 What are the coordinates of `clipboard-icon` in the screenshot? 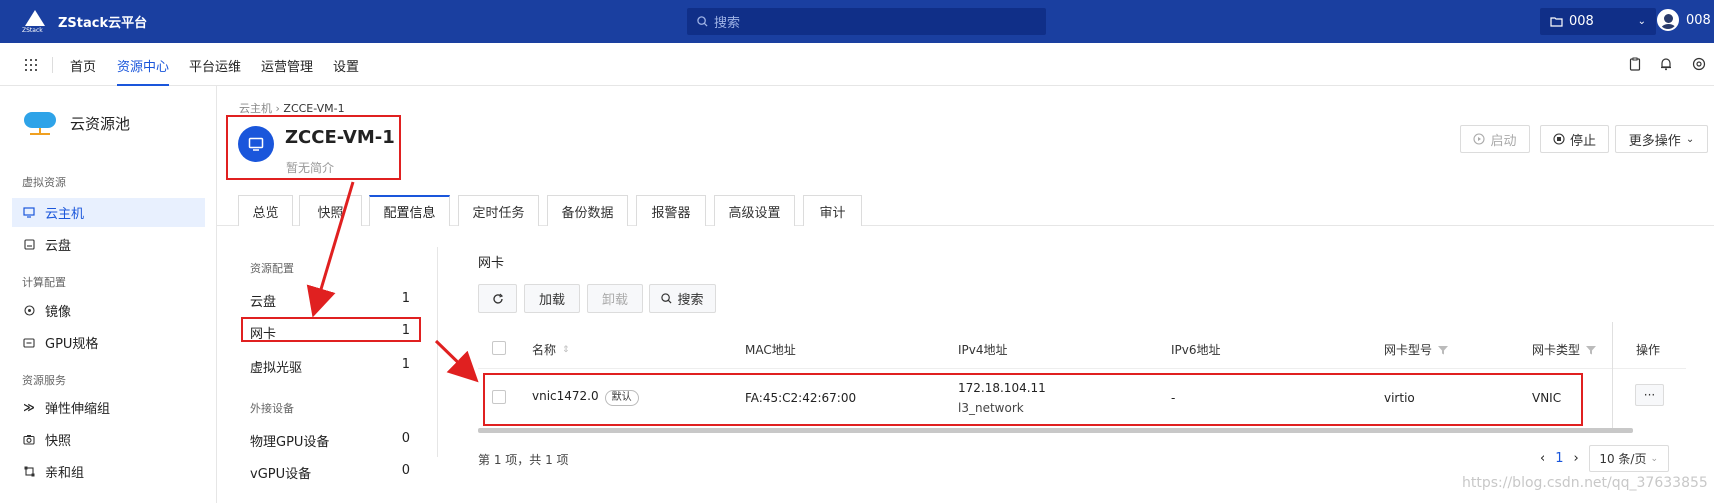 It's located at (1635, 64).